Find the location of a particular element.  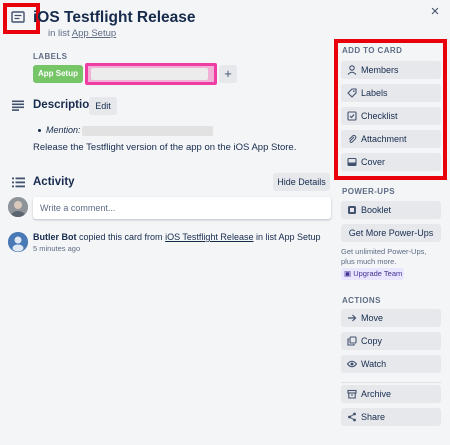

activity-icon is located at coordinates (18, 182).